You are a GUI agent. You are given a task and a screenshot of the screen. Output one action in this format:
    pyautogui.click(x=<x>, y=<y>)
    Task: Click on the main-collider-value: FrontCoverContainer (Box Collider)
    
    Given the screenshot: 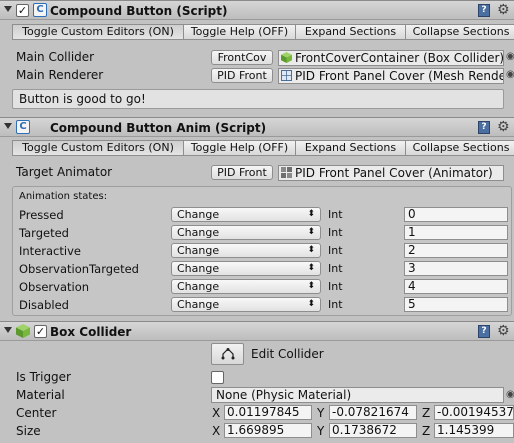 What is the action you would take?
    pyautogui.click(x=399, y=58)
    